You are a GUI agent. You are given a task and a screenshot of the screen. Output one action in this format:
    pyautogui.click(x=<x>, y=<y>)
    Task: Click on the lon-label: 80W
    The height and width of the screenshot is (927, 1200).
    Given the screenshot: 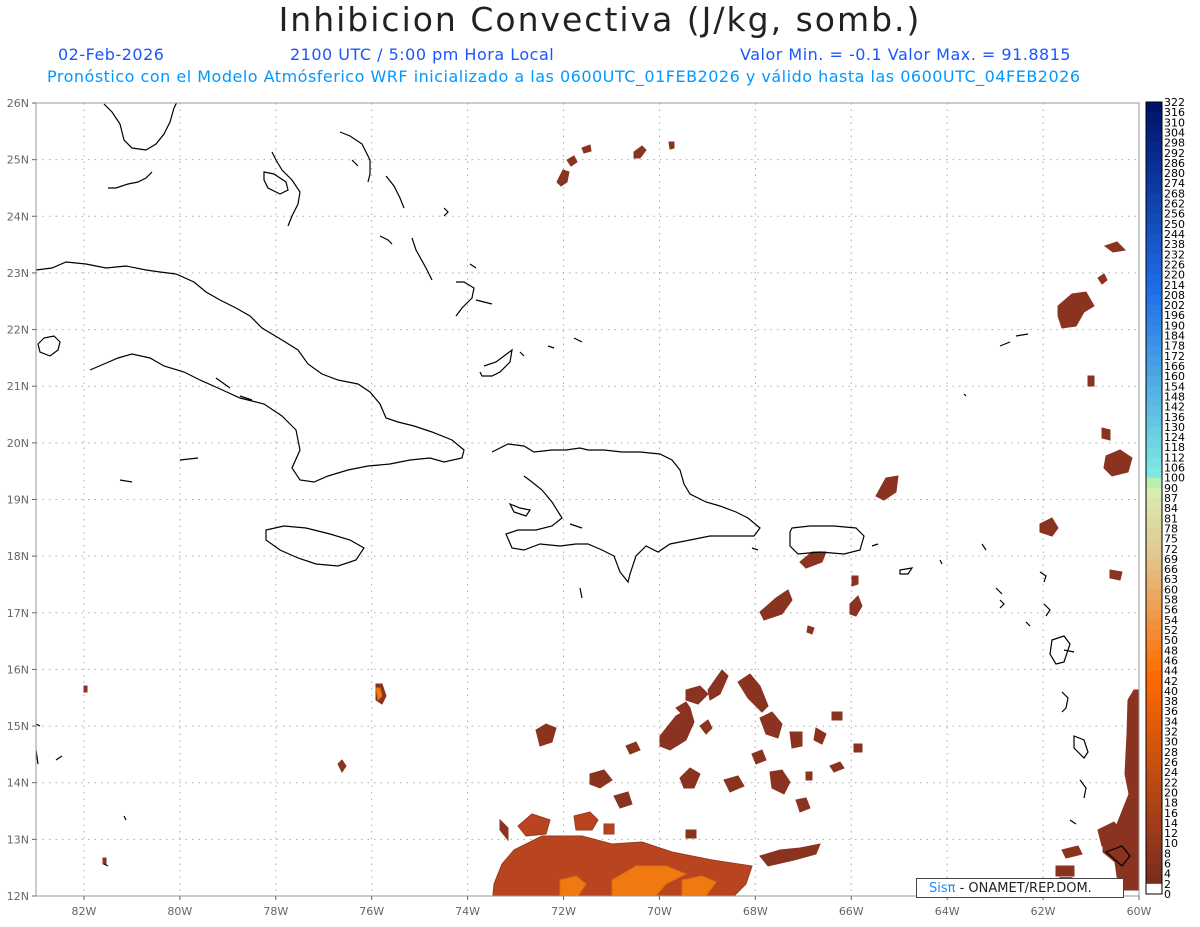 What is the action you would take?
    pyautogui.click(x=179, y=911)
    